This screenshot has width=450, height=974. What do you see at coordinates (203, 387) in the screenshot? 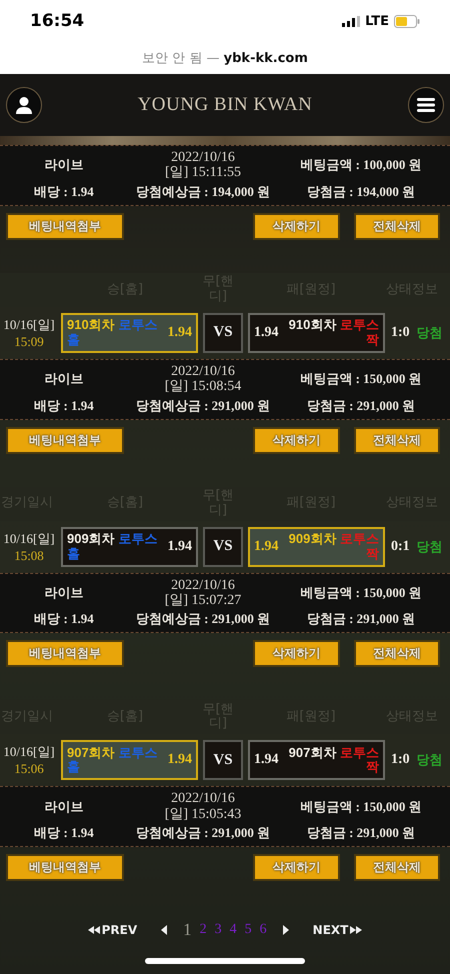
I see `bet-time: [일] 15:08:54` at bounding box center [203, 387].